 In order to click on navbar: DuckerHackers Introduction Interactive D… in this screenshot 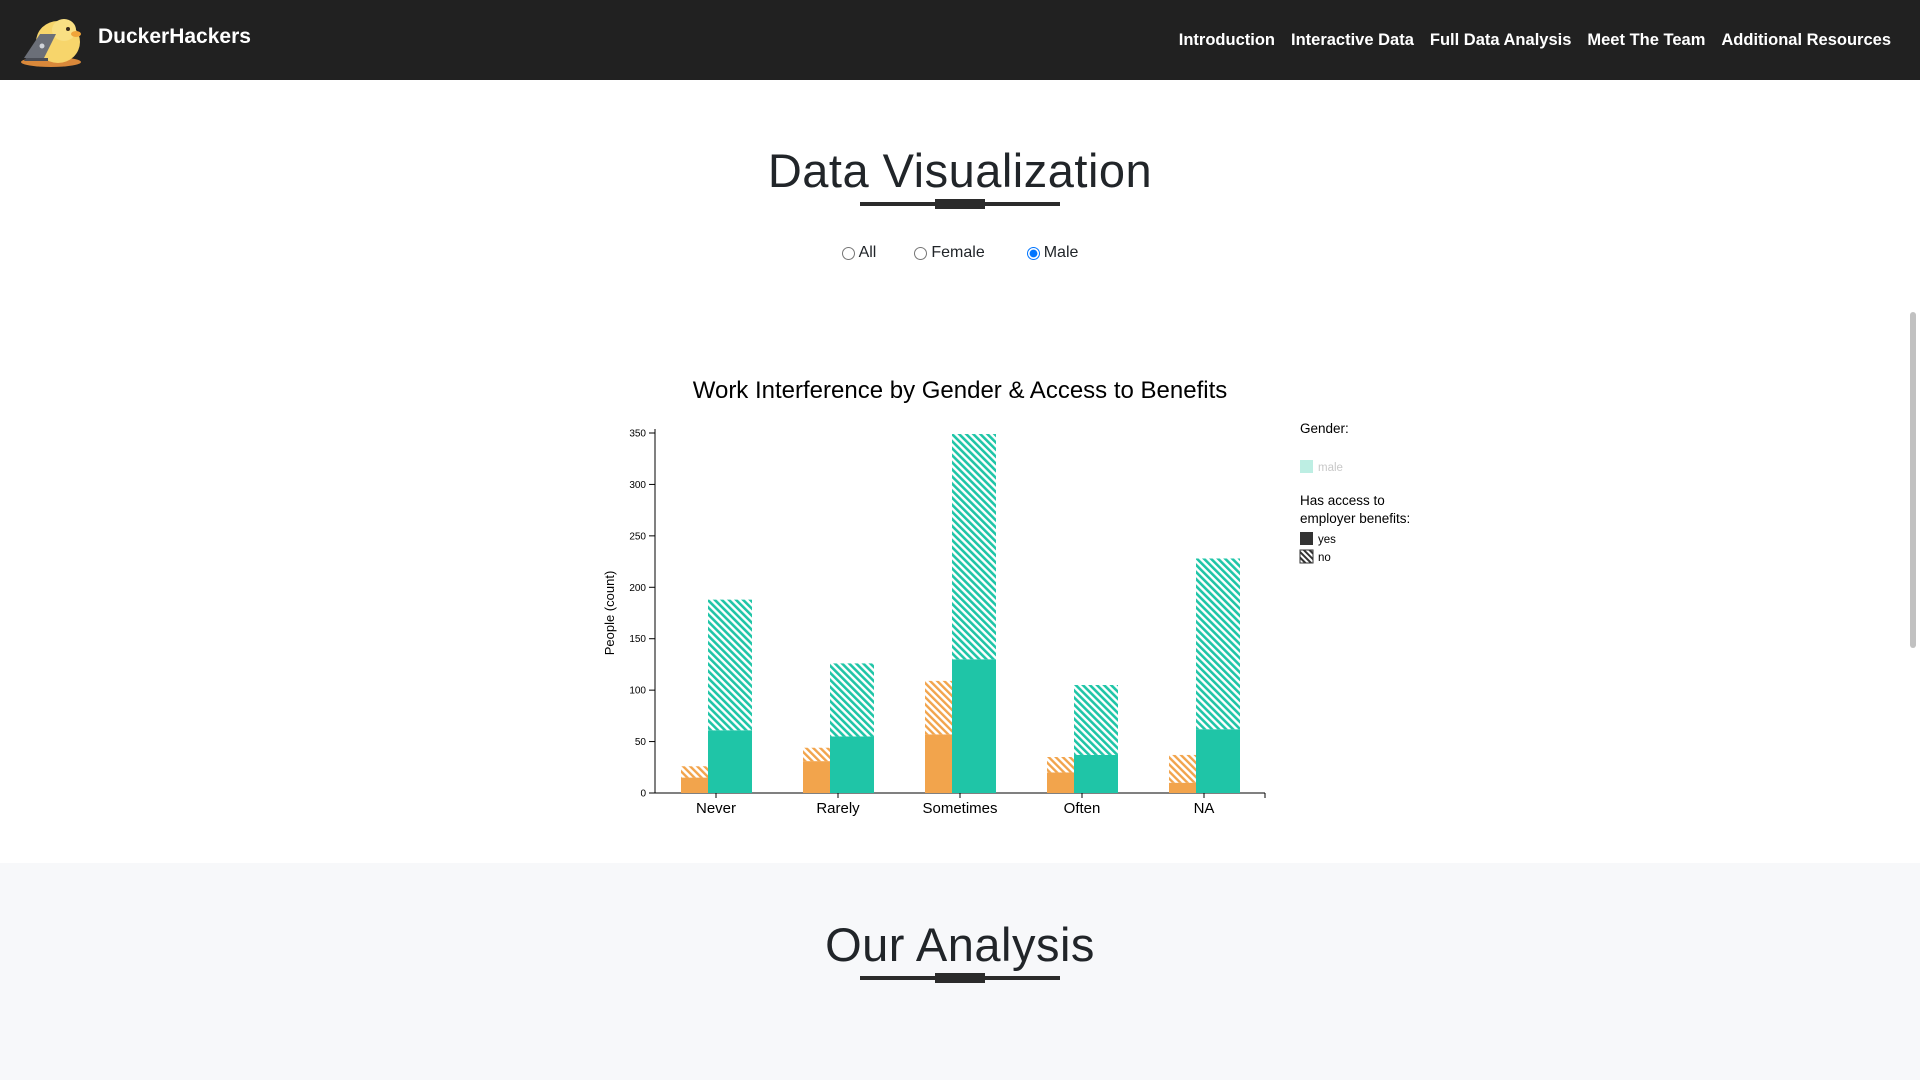, I will do `click(960, 40)`.